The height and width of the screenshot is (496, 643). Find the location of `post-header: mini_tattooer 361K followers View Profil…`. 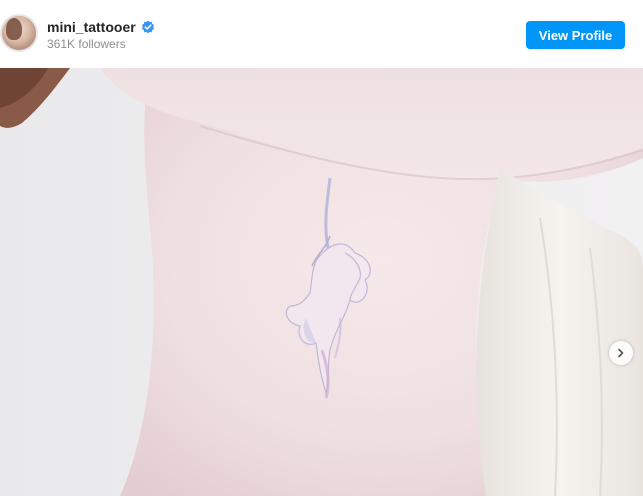

post-header: mini_tattooer 361K followers View Profil… is located at coordinates (321, 34).